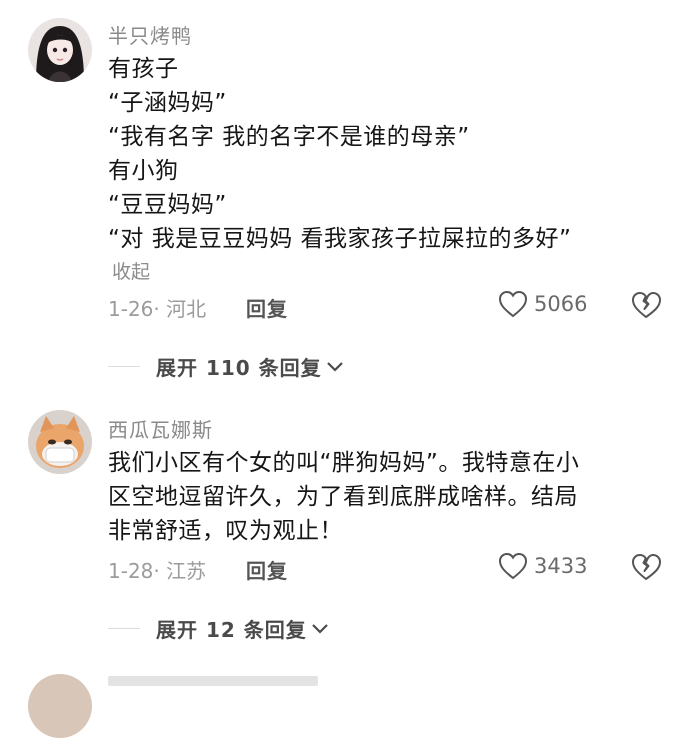 The image size is (690, 738). I want to click on expand-replies-button: 展开 12 条回复, so click(218, 628).